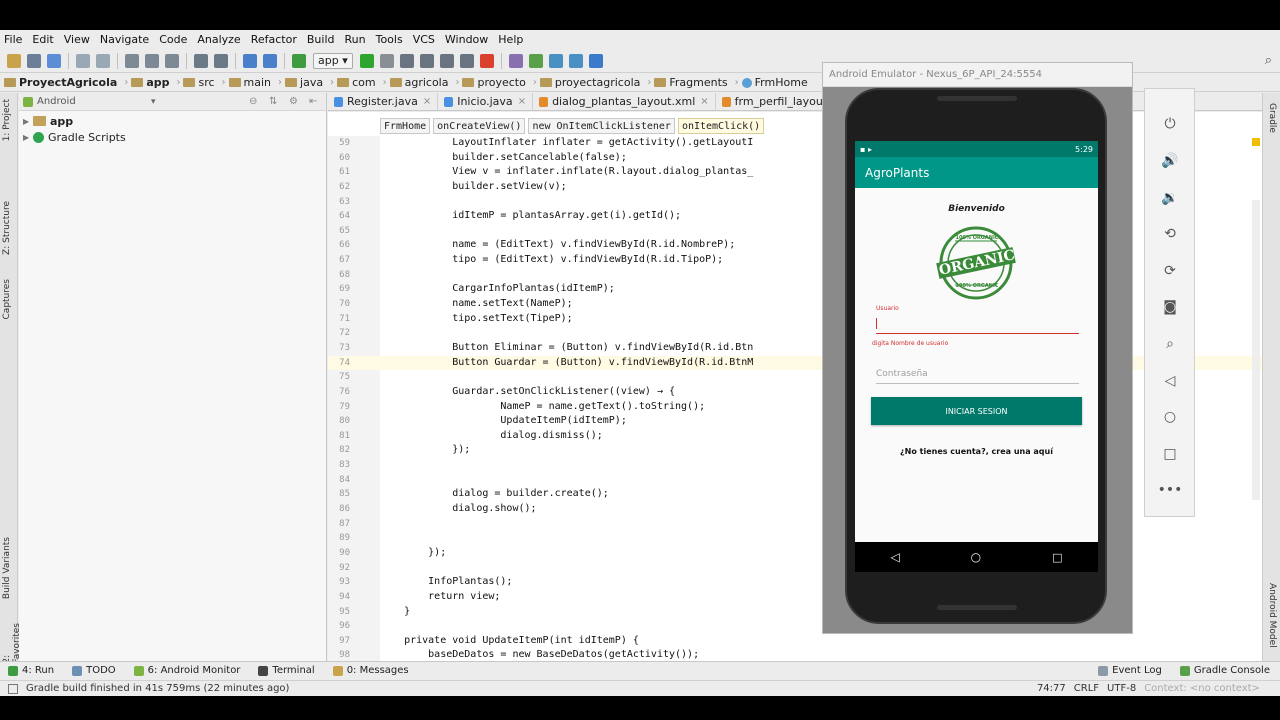  Describe the element at coordinates (383, 101) in the screenshot. I see `tab-register-java: Register.java ×` at that location.